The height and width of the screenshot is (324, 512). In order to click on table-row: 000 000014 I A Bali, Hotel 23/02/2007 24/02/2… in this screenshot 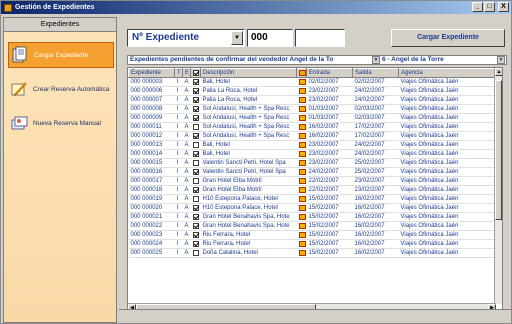, I will do `click(312, 154)`.